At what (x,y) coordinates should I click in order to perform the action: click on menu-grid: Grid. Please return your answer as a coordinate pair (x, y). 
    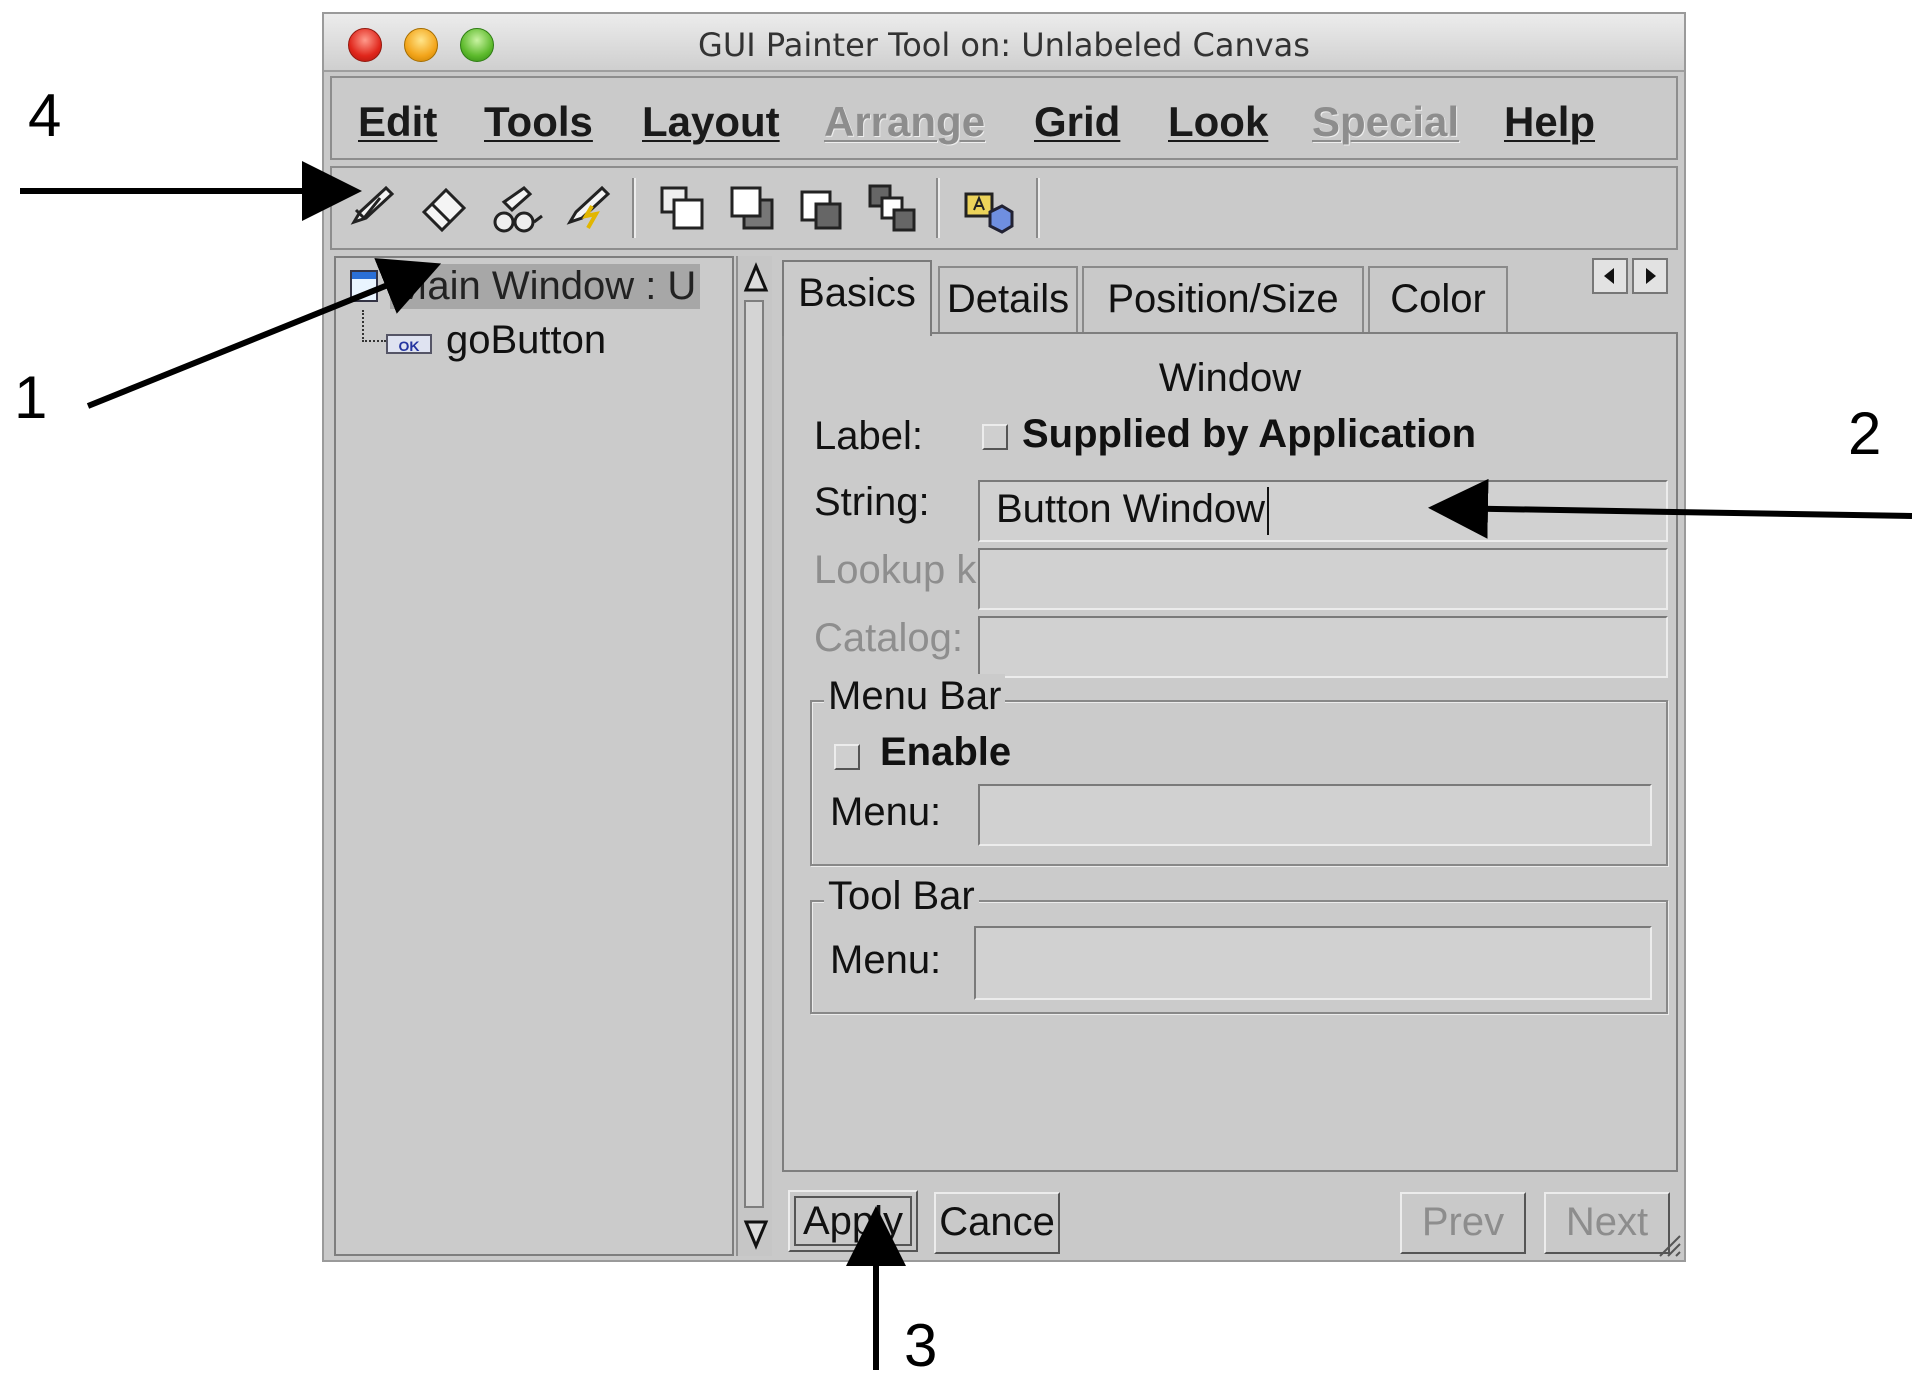
    Looking at the image, I should click on (1077, 122).